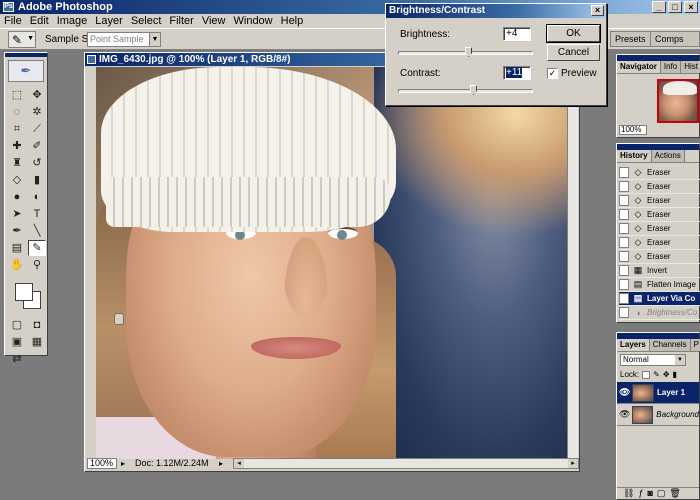  What do you see at coordinates (17, 325) in the screenshot?
I see `standard-mode-icon: ▢` at bounding box center [17, 325].